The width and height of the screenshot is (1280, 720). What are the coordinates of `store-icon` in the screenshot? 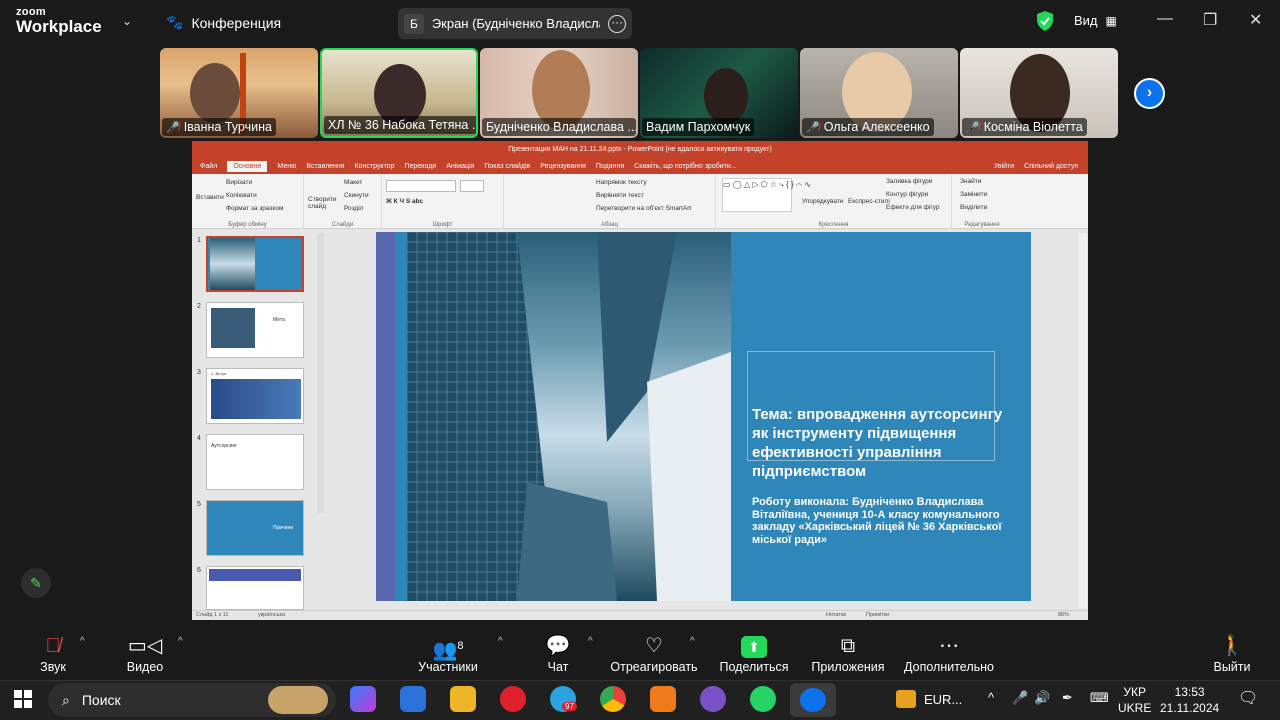 It's located at (413, 699).